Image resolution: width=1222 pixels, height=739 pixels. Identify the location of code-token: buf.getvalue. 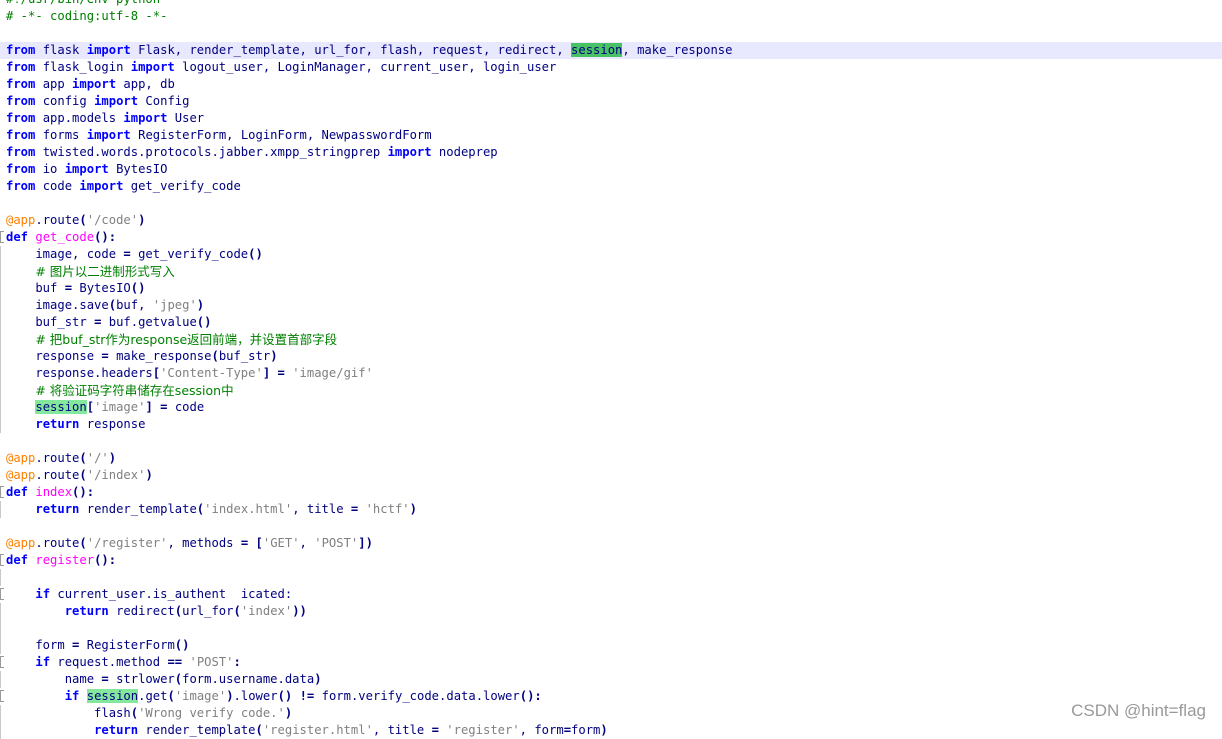
(149, 322).